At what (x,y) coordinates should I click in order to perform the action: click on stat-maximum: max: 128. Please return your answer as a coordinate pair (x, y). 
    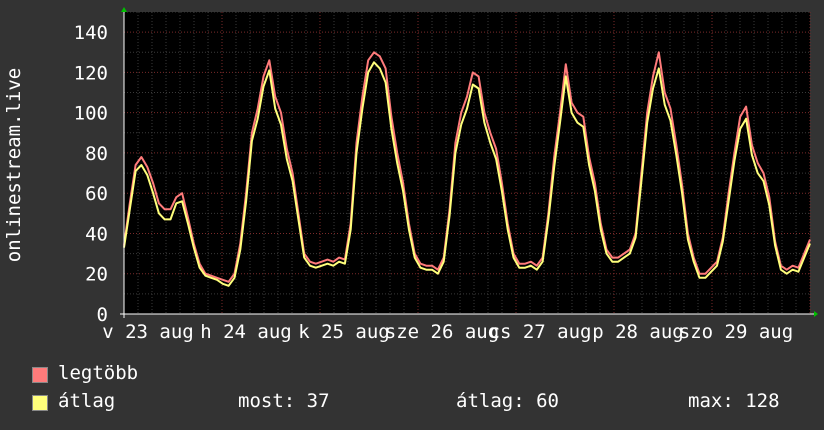
    Looking at the image, I should click on (734, 401).